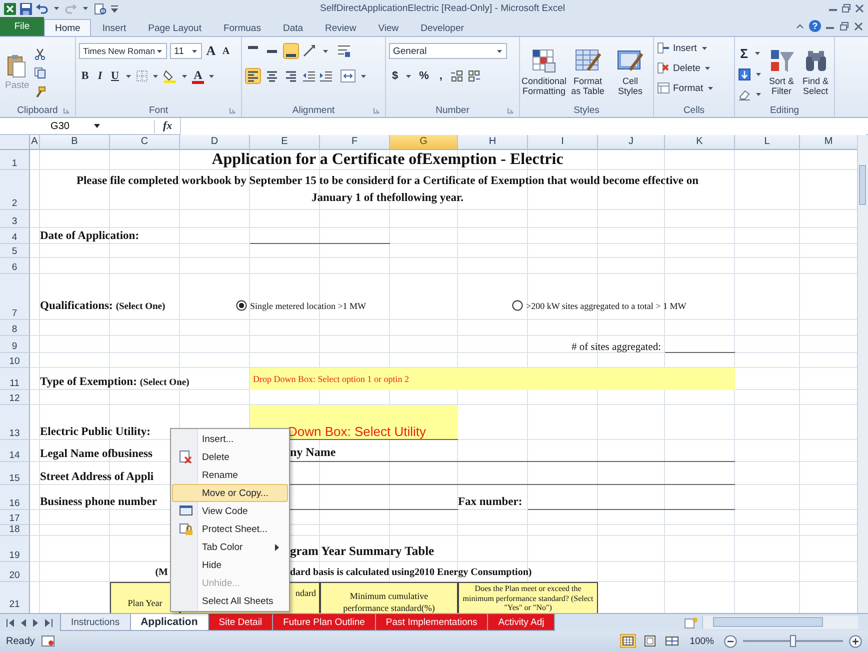 Image resolution: width=868 pixels, height=651 pixels. What do you see at coordinates (523, 126) in the screenshot?
I see `formula-field` at bounding box center [523, 126].